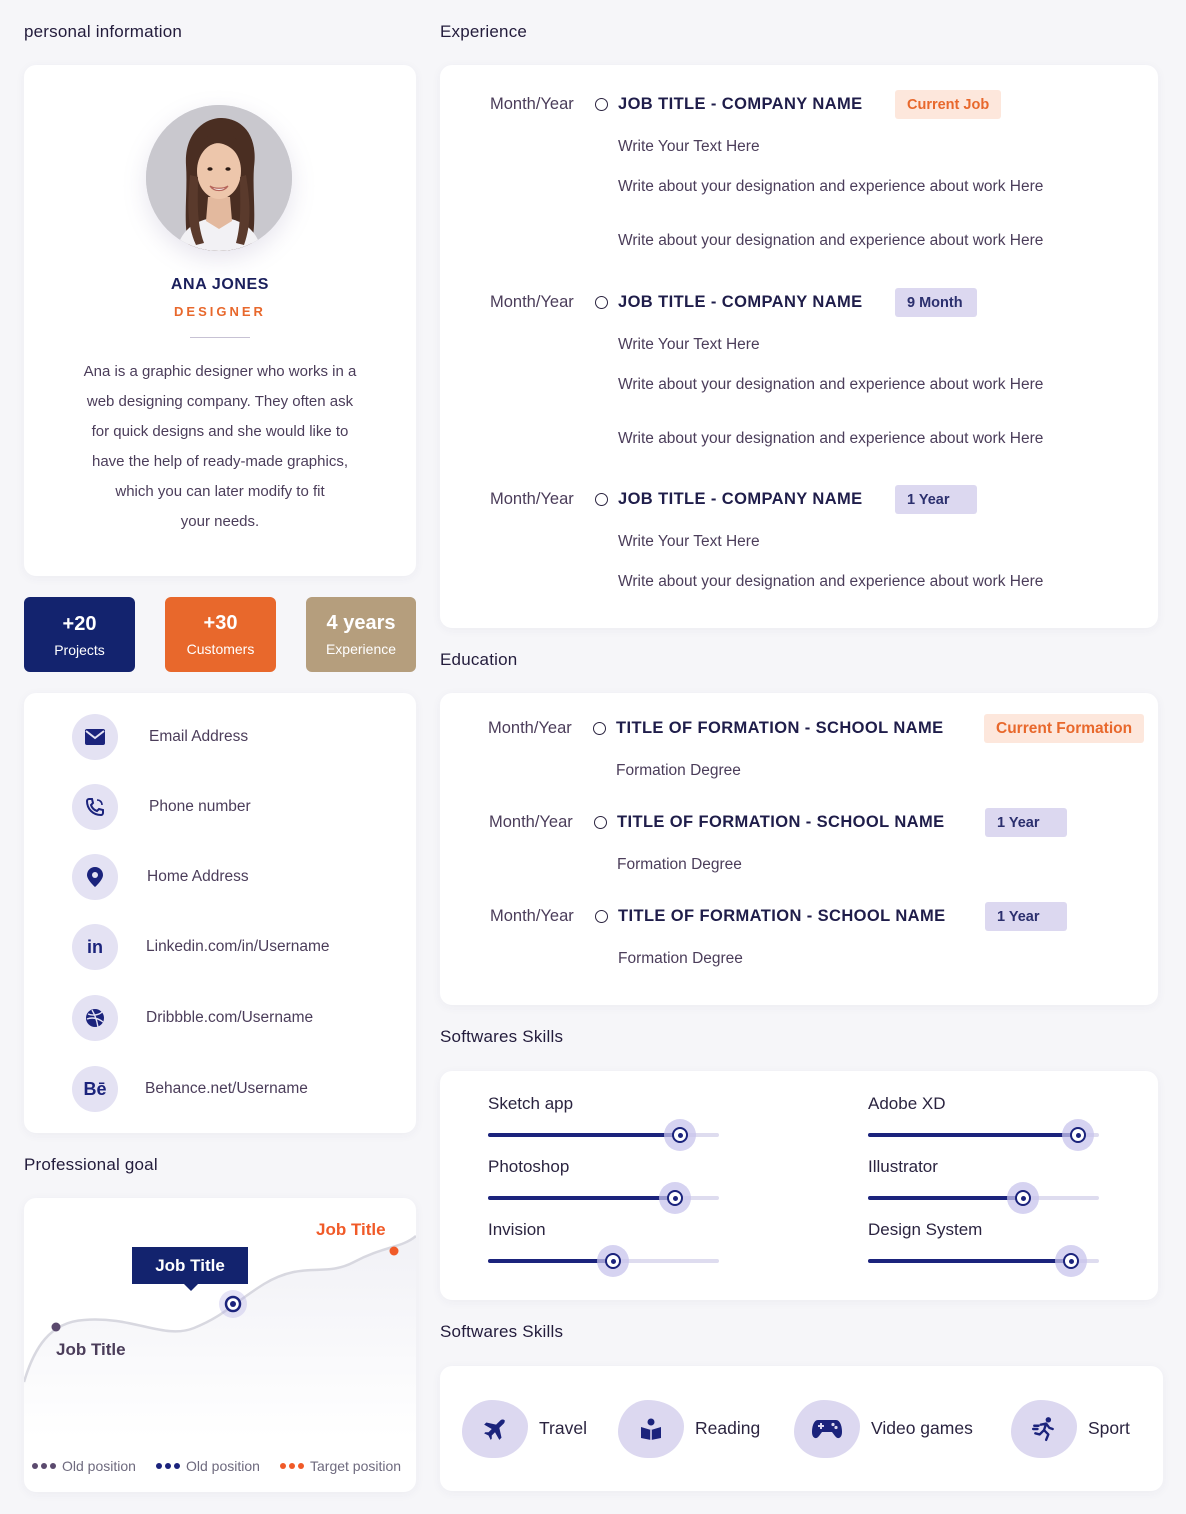 The height and width of the screenshot is (1514, 1186). Describe the element at coordinates (936, 499) in the screenshot. I see `experience-badge: 1 Year` at that location.